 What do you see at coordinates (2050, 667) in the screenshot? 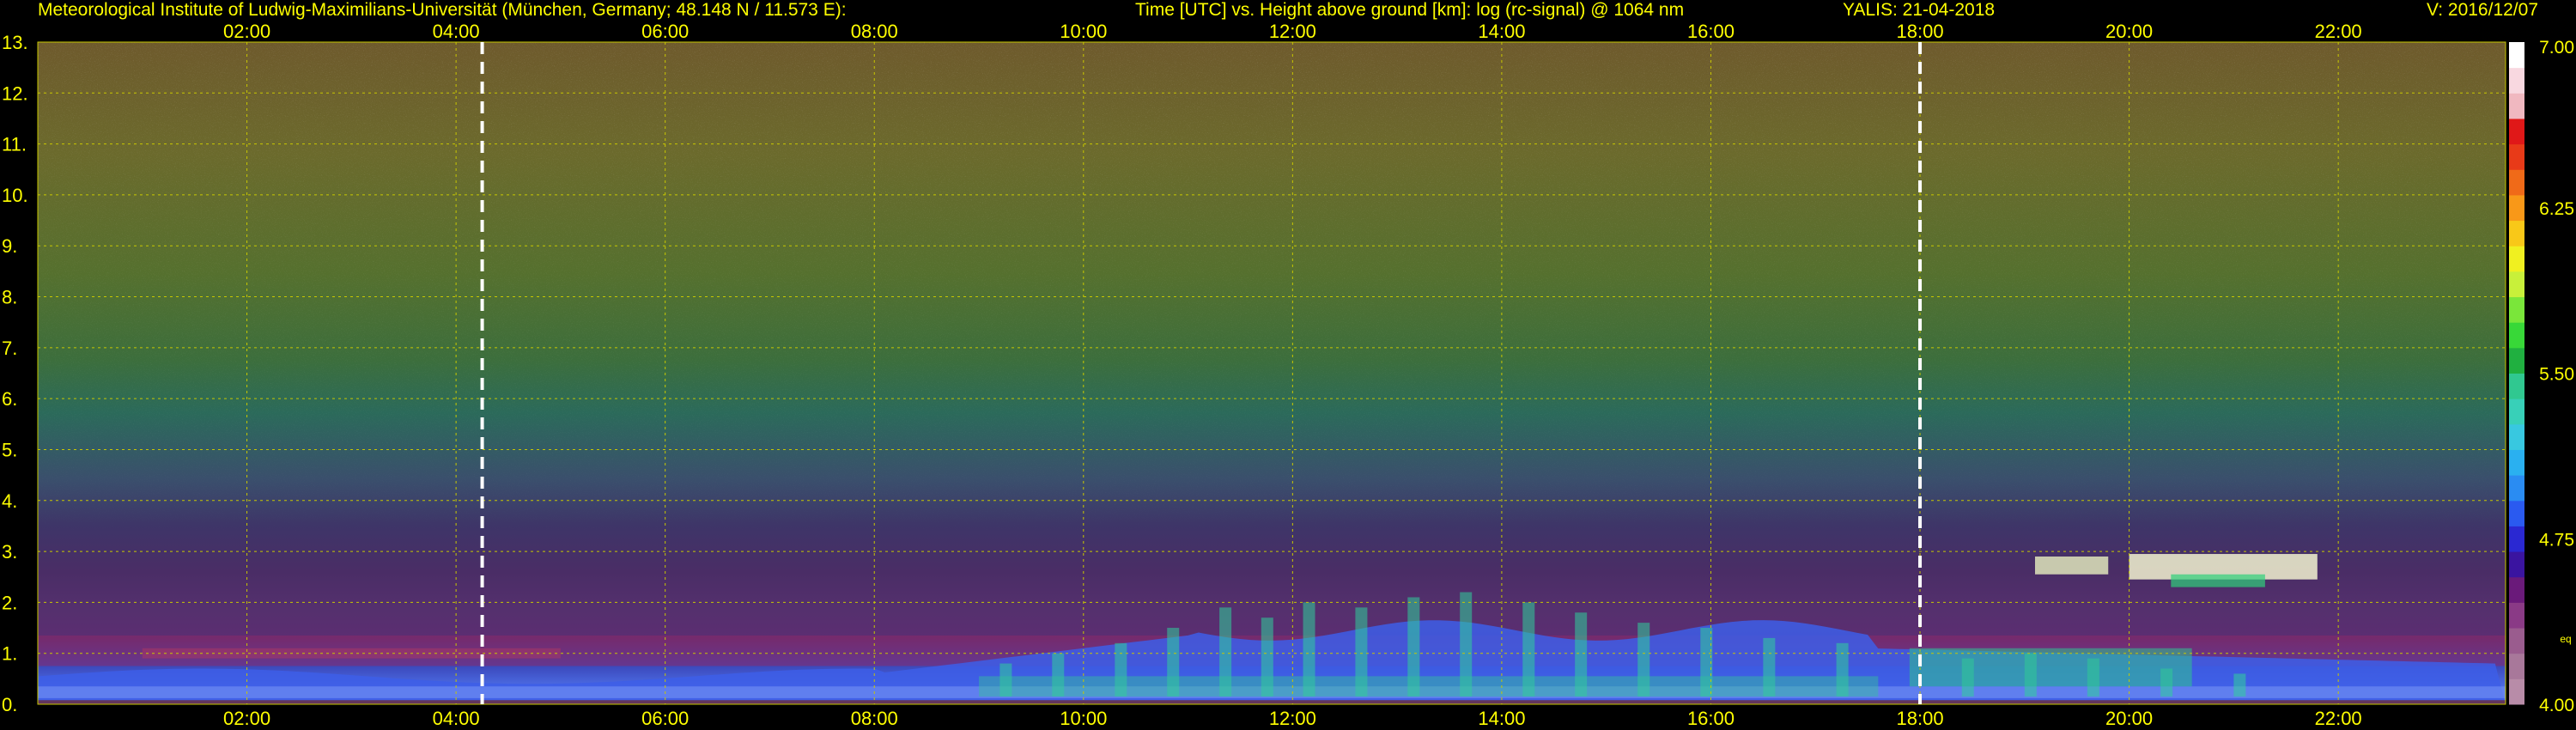
I see `evening-green-layer` at bounding box center [2050, 667].